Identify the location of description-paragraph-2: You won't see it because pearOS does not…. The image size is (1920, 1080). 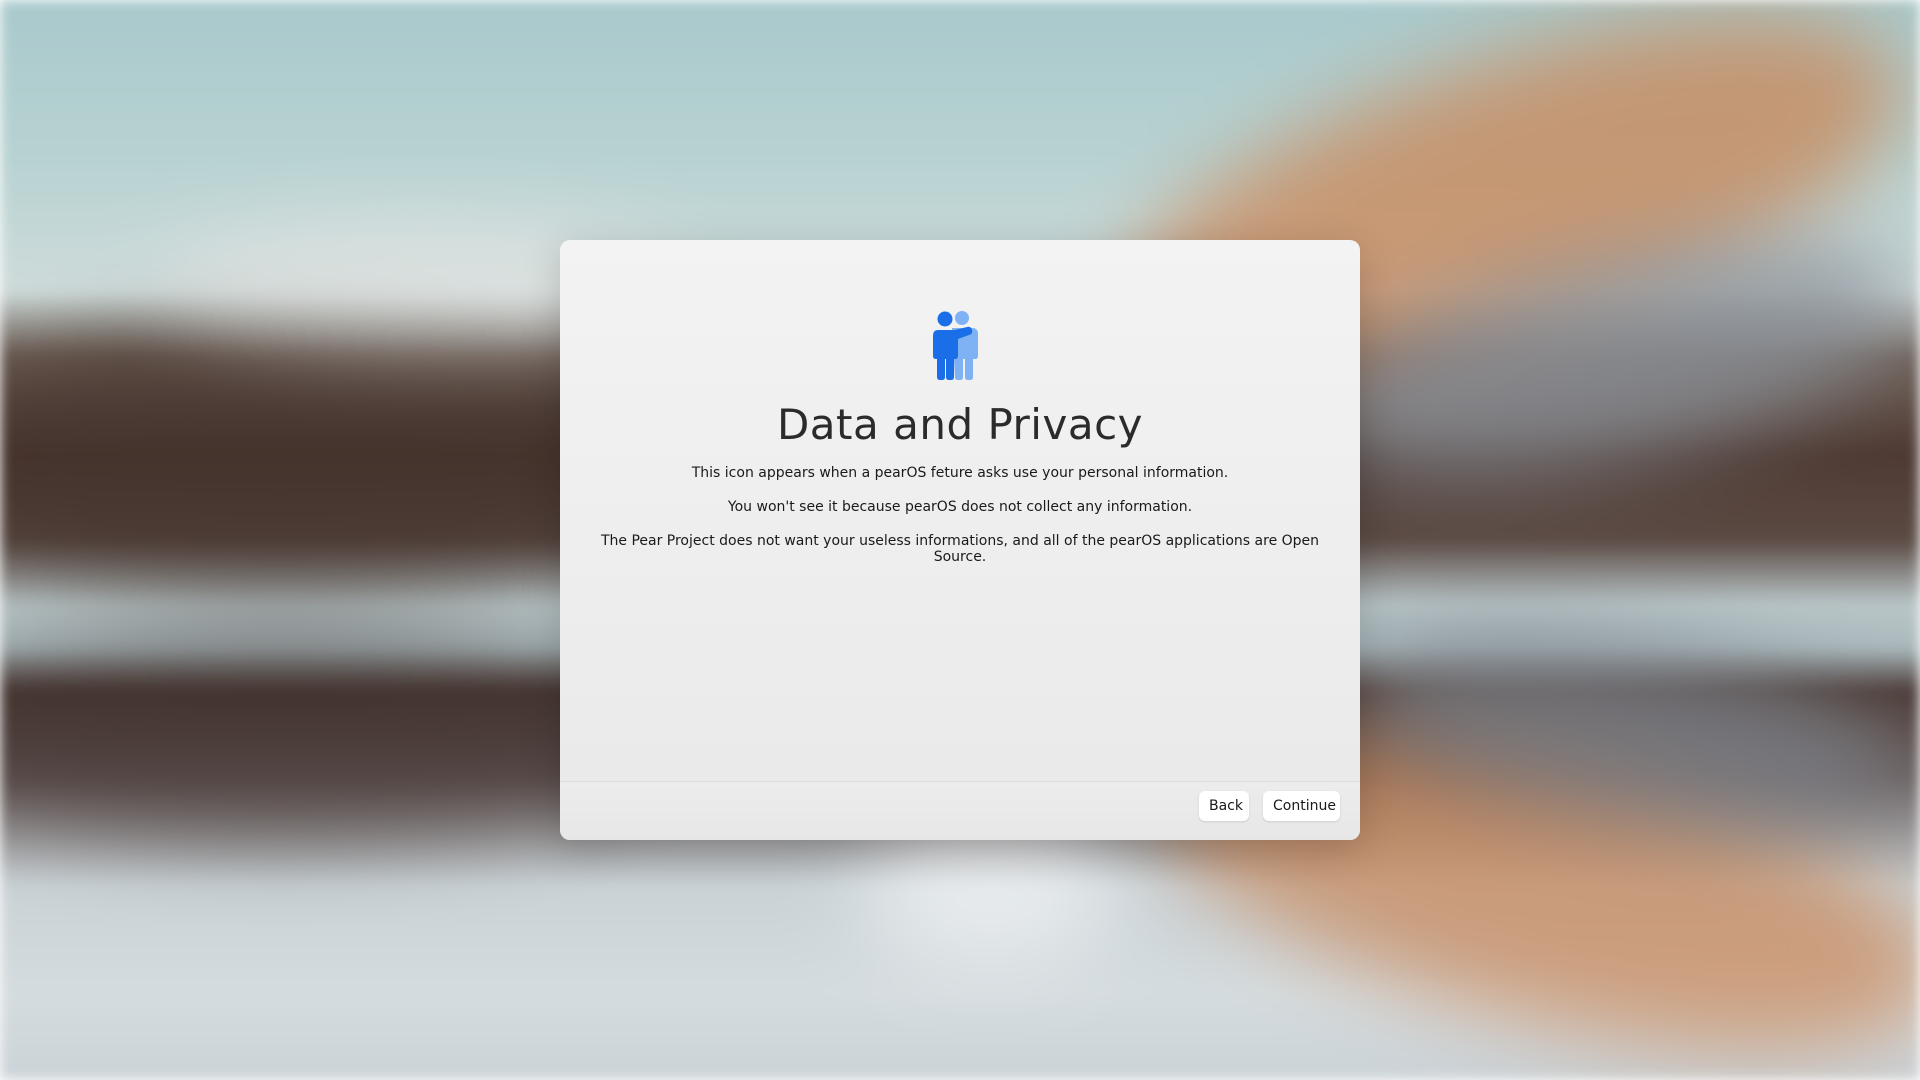
(960, 507).